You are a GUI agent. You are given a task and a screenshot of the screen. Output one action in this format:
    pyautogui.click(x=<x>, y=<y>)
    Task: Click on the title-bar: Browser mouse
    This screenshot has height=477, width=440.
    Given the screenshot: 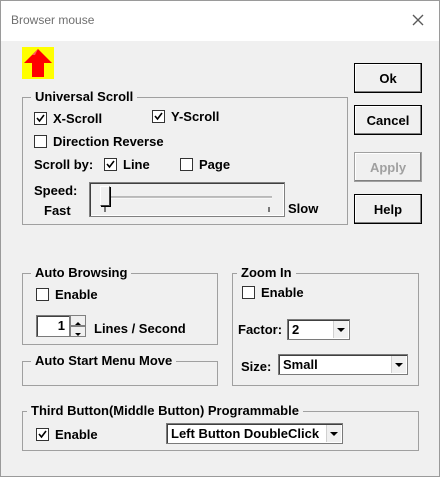 What is the action you would take?
    pyautogui.click(x=220, y=21)
    